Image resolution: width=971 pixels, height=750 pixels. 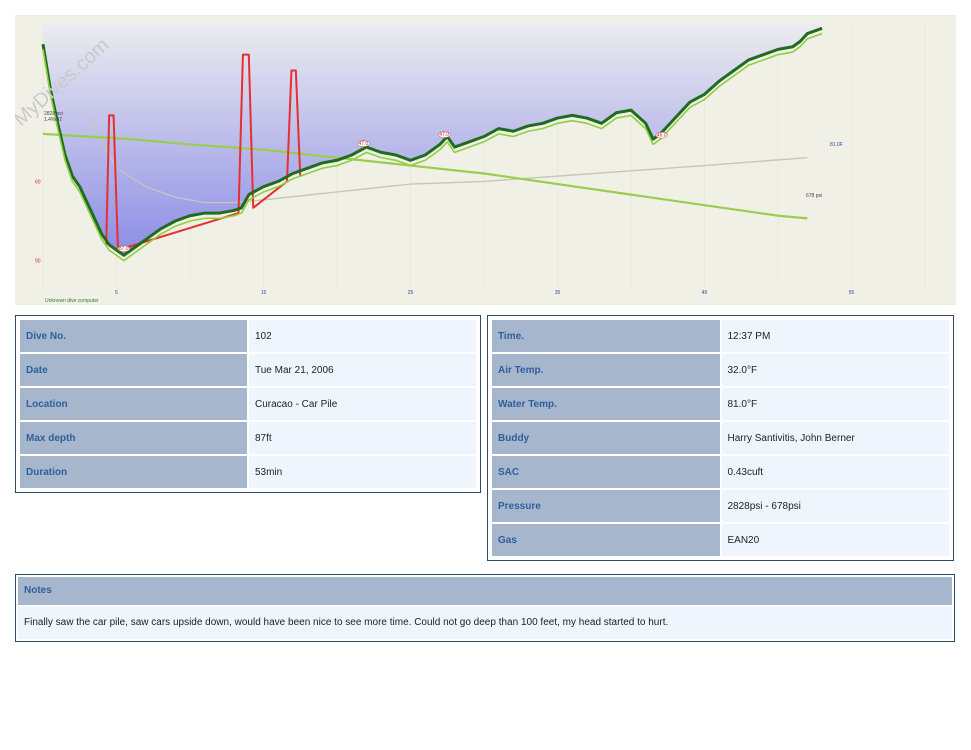 What do you see at coordinates (852, 293) in the screenshot?
I see `x-tick-label: 55` at bounding box center [852, 293].